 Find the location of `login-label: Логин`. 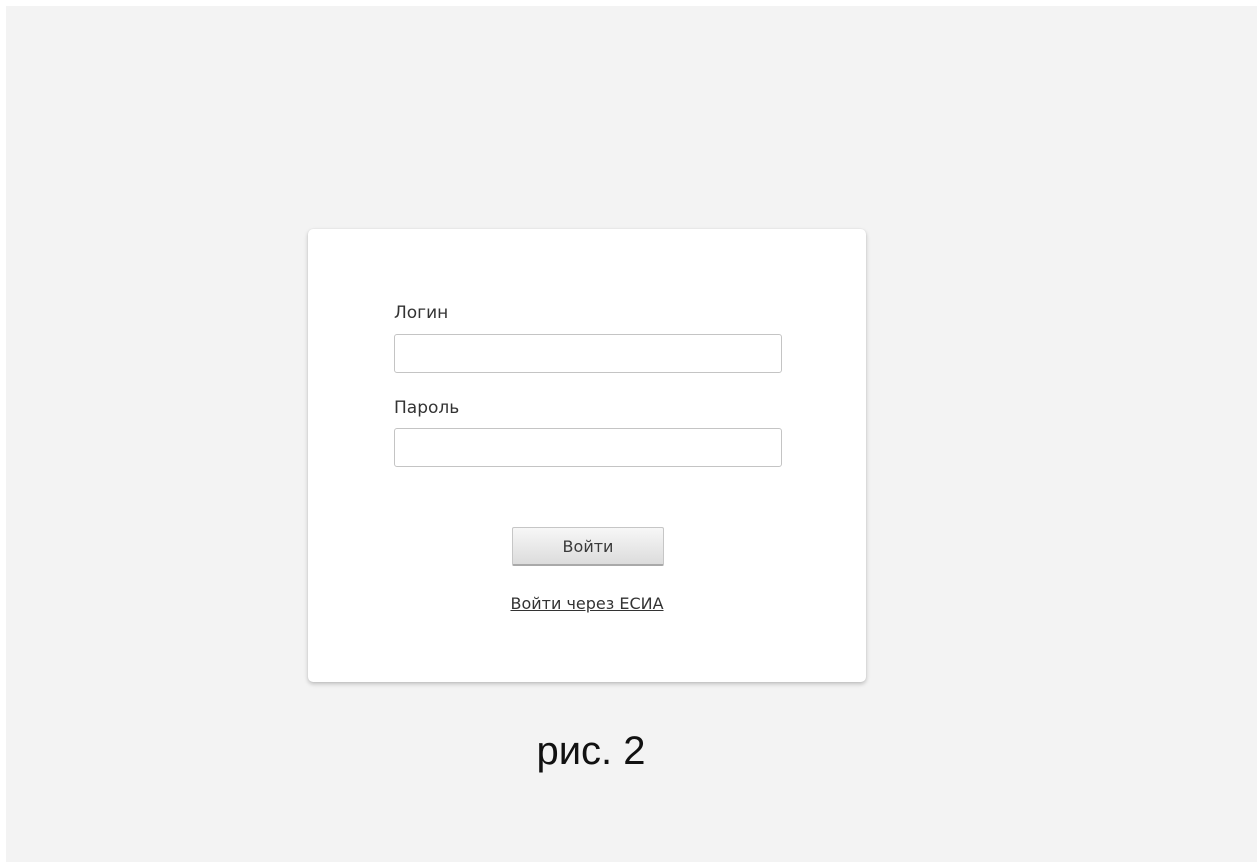

login-label: Логин is located at coordinates (421, 313).